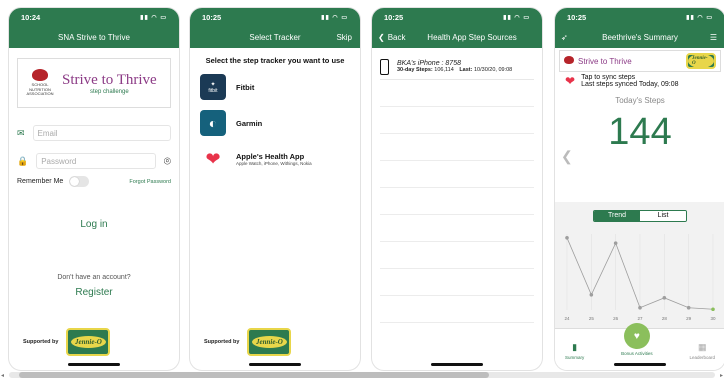 This screenshot has width=724, height=380. I want to click on password-placeholder: Password, so click(59, 161).